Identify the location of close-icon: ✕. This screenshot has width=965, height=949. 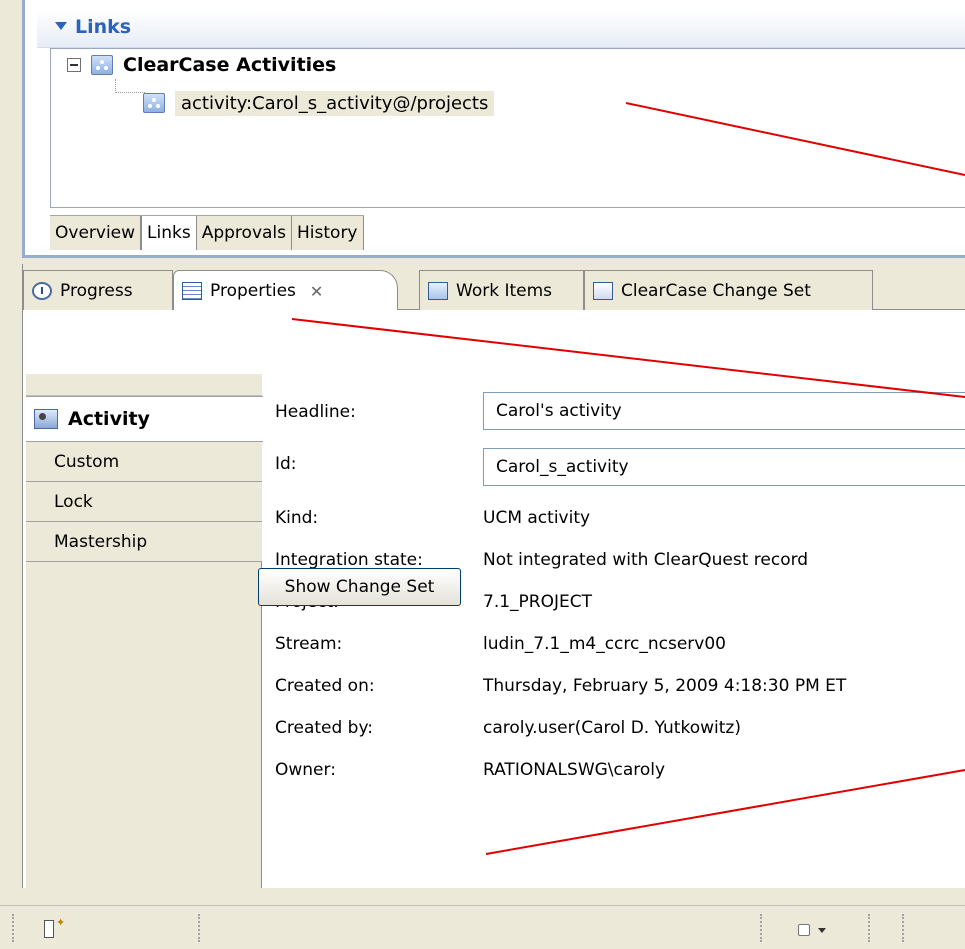
(316, 291).